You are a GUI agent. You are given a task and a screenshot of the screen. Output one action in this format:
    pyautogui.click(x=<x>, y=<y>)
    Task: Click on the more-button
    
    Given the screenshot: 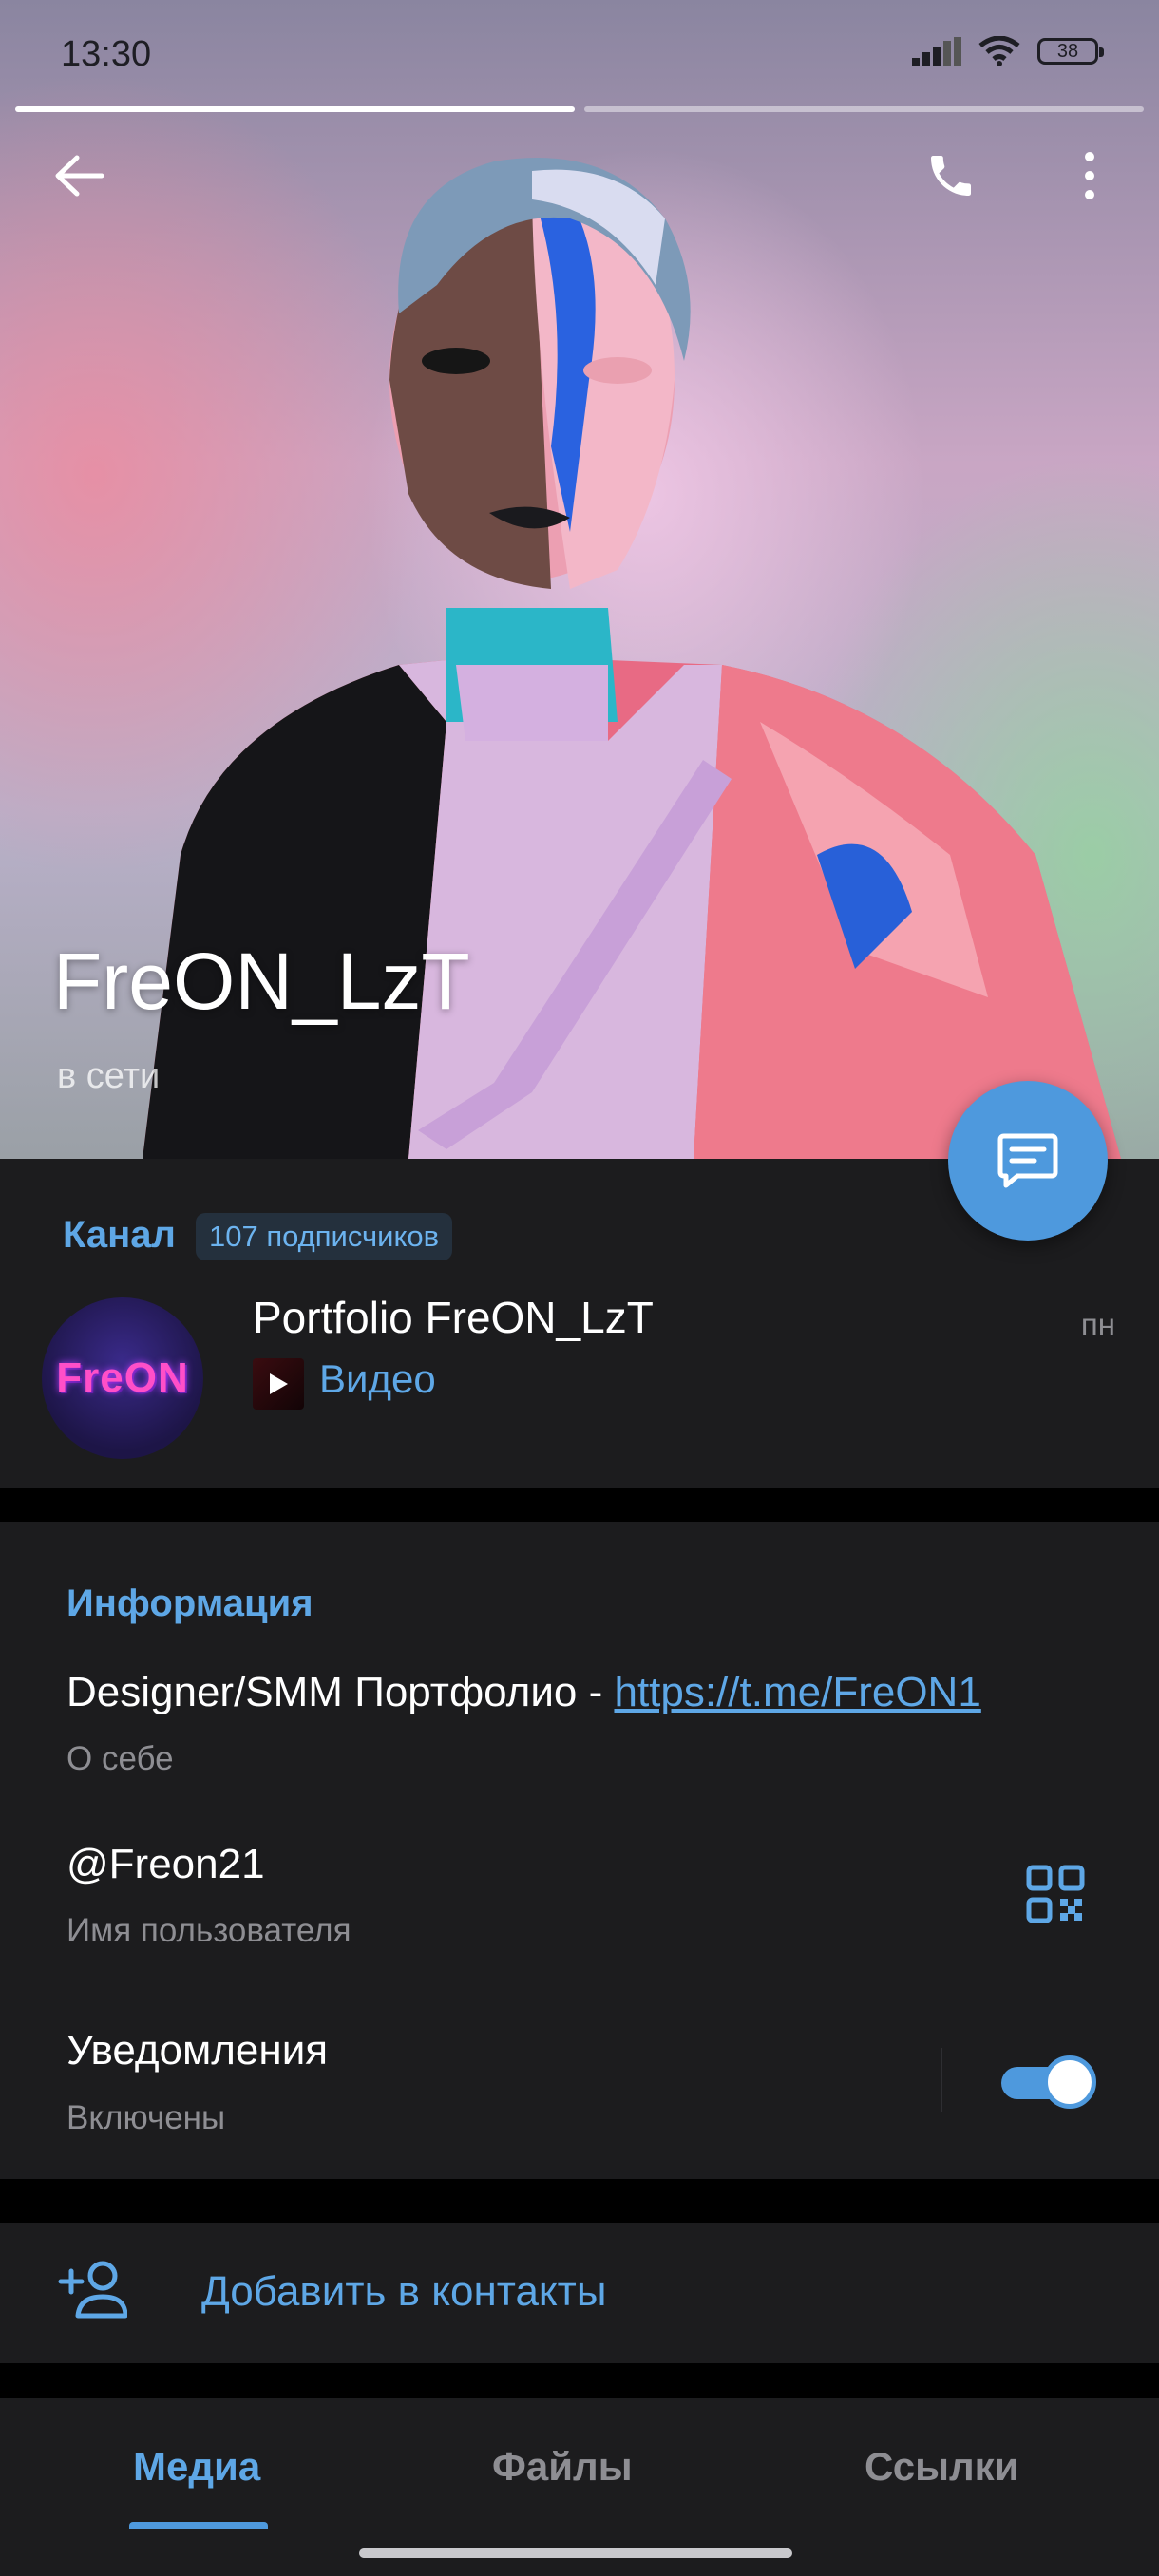 What is the action you would take?
    pyautogui.click(x=1089, y=175)
    